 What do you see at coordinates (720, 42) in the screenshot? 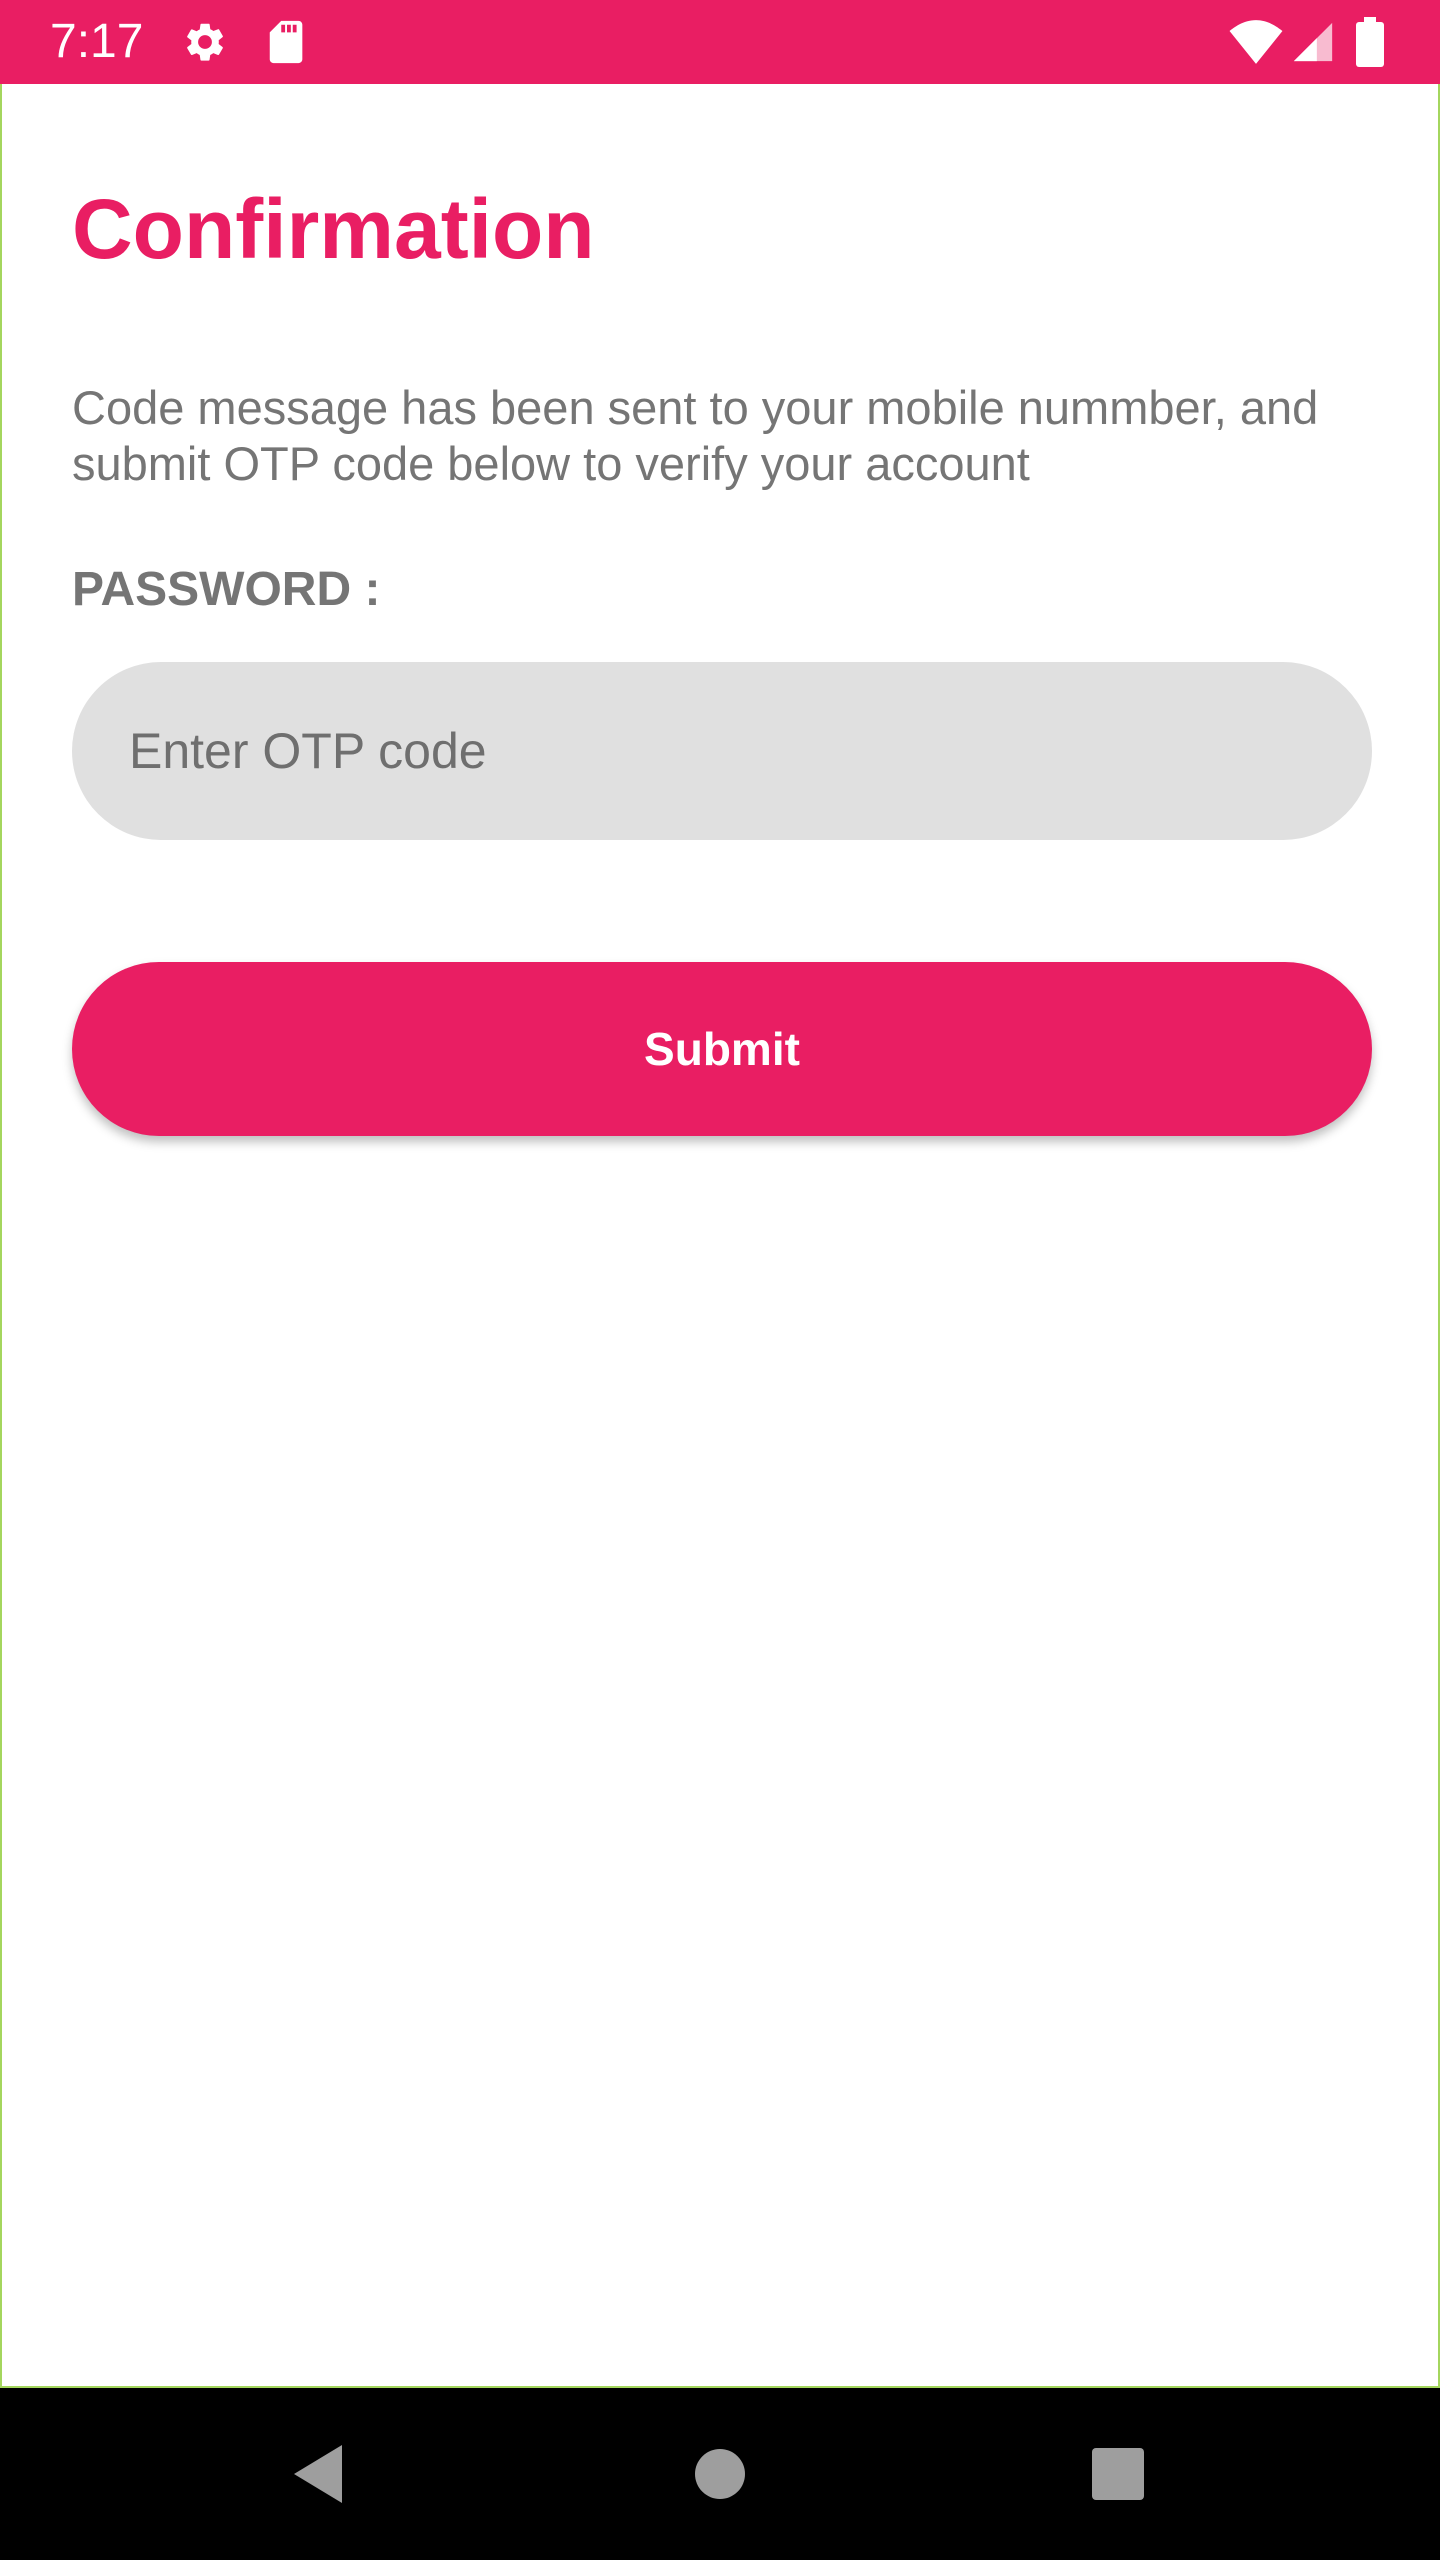
I see `status-bar: 7:17` at bounding box center [720, 42].